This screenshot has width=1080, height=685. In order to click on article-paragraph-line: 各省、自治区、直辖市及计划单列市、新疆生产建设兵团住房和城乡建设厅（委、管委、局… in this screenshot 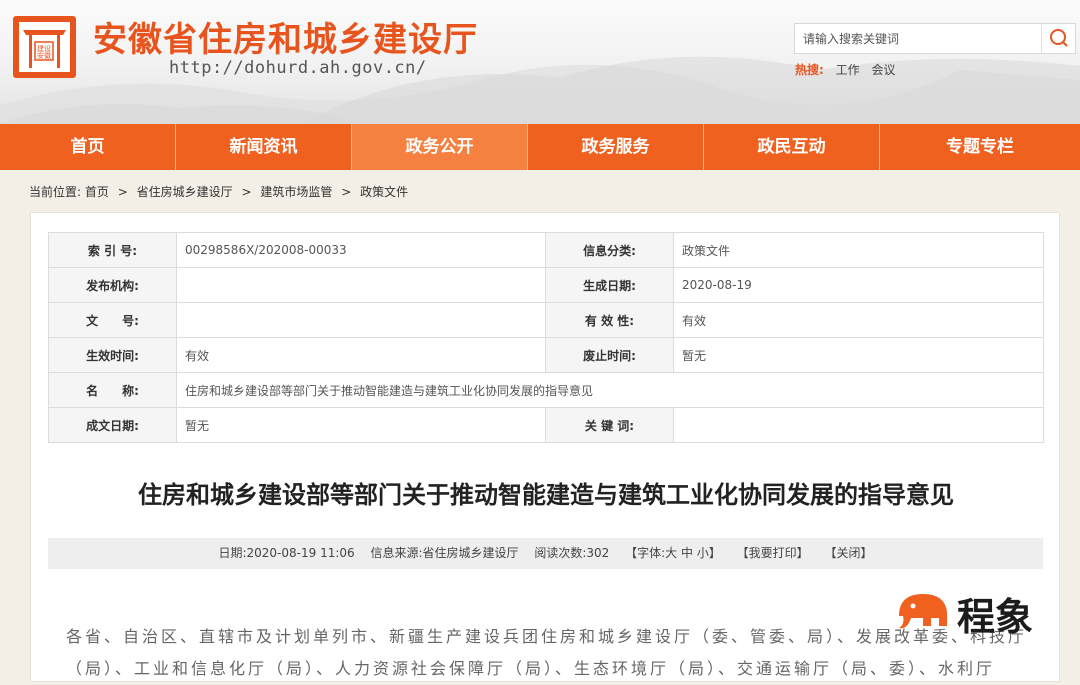, I will do `click(547, 636)`.